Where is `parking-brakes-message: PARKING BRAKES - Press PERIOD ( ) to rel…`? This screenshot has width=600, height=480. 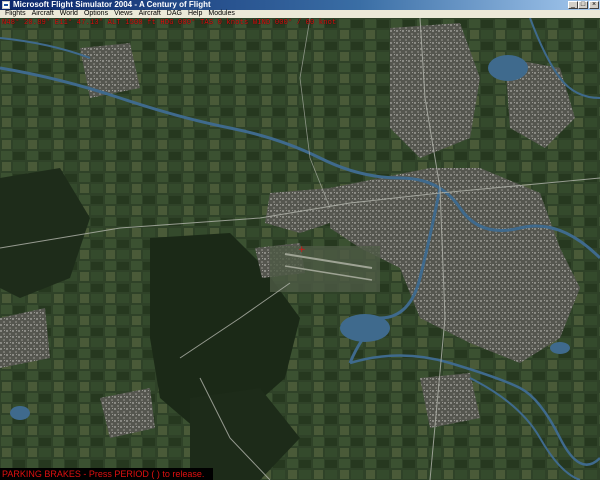
parking-brakes-message: PARKING BRAKES - Press PERIOD ( ) to rel… is located at coordinates (106, 474).